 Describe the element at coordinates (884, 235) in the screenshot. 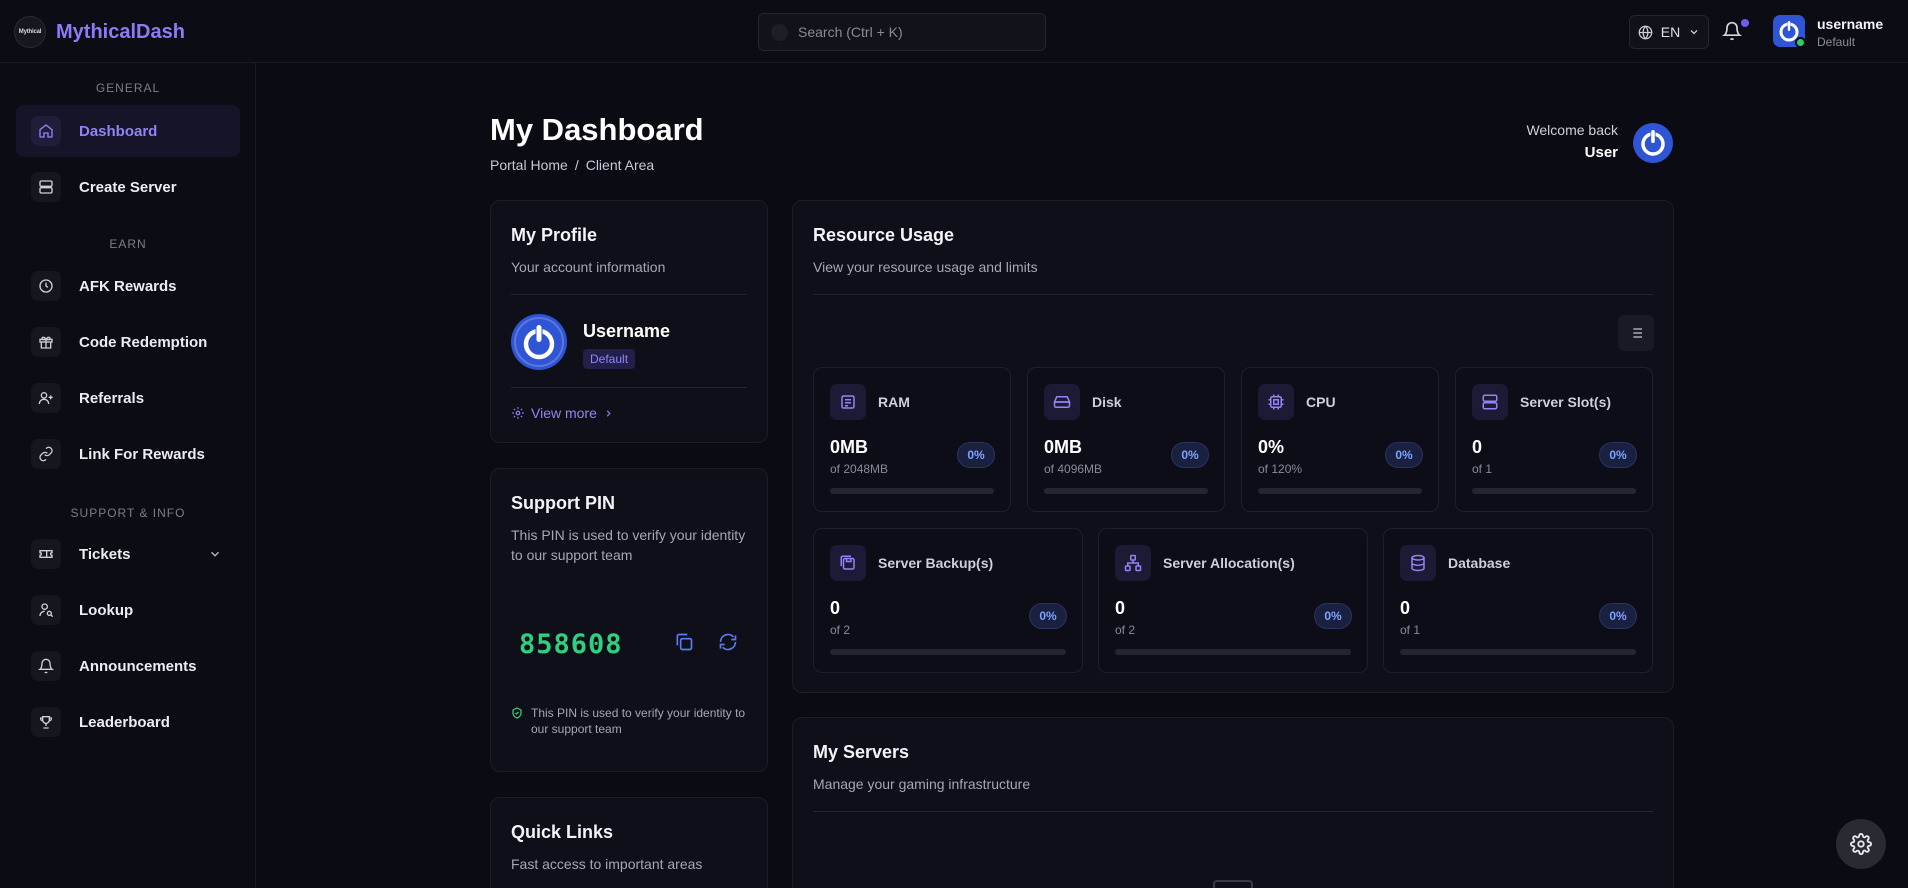

I see `resource-usage-title: Resource Usage` at that location.